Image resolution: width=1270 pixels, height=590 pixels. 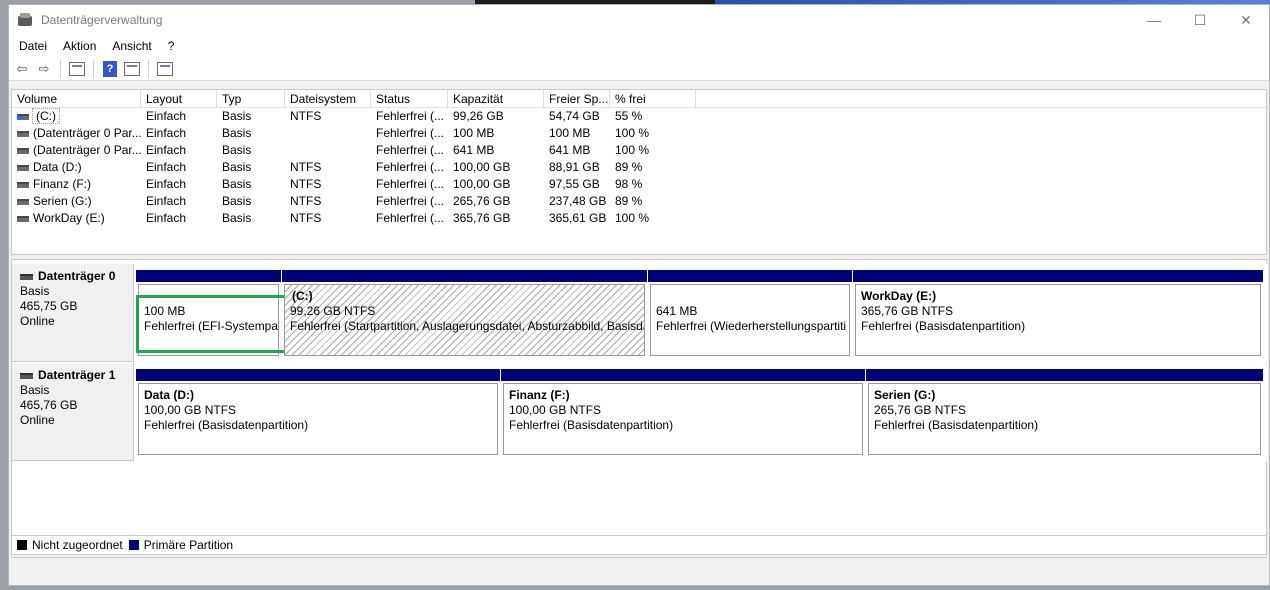 I want to click on selection-highlight, so click(x=213, y=324).